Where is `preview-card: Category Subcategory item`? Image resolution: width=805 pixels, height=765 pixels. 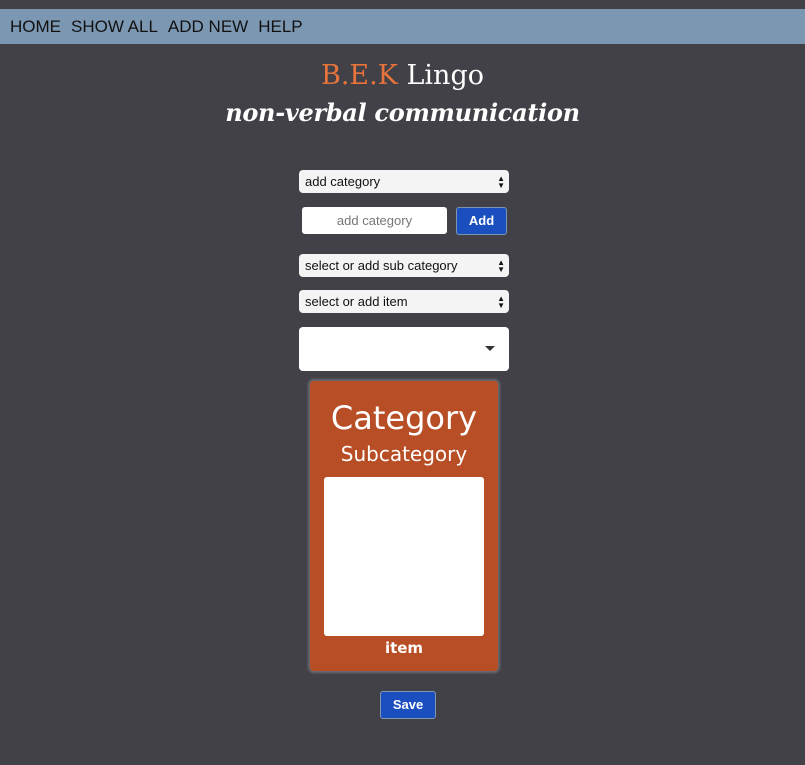
preview-card: Category Subcategory item is located at coordinates (404, 526).